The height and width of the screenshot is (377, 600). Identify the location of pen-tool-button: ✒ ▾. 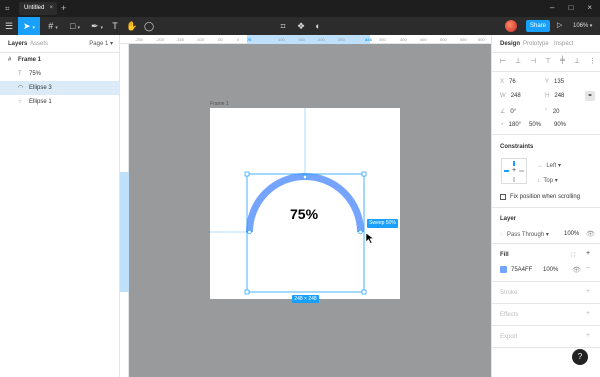
(97, 26).